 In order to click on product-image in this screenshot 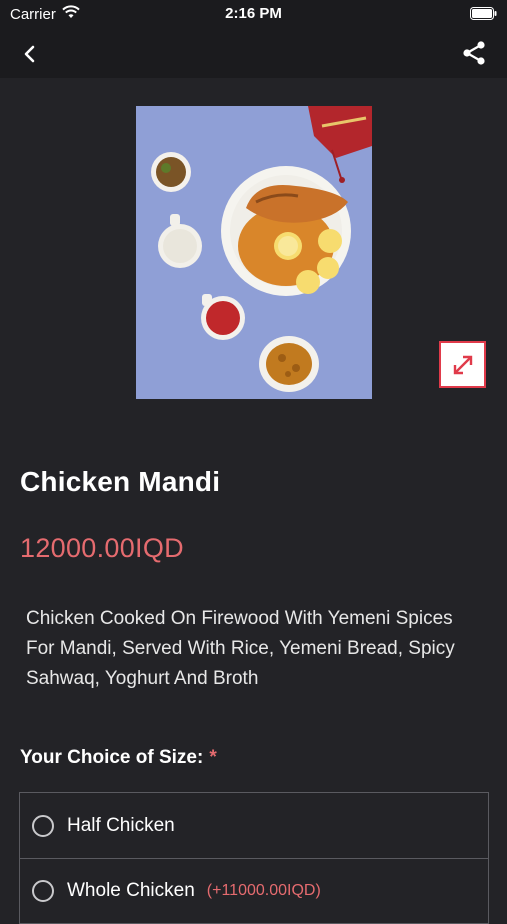, I will do `click(254, 252)`.